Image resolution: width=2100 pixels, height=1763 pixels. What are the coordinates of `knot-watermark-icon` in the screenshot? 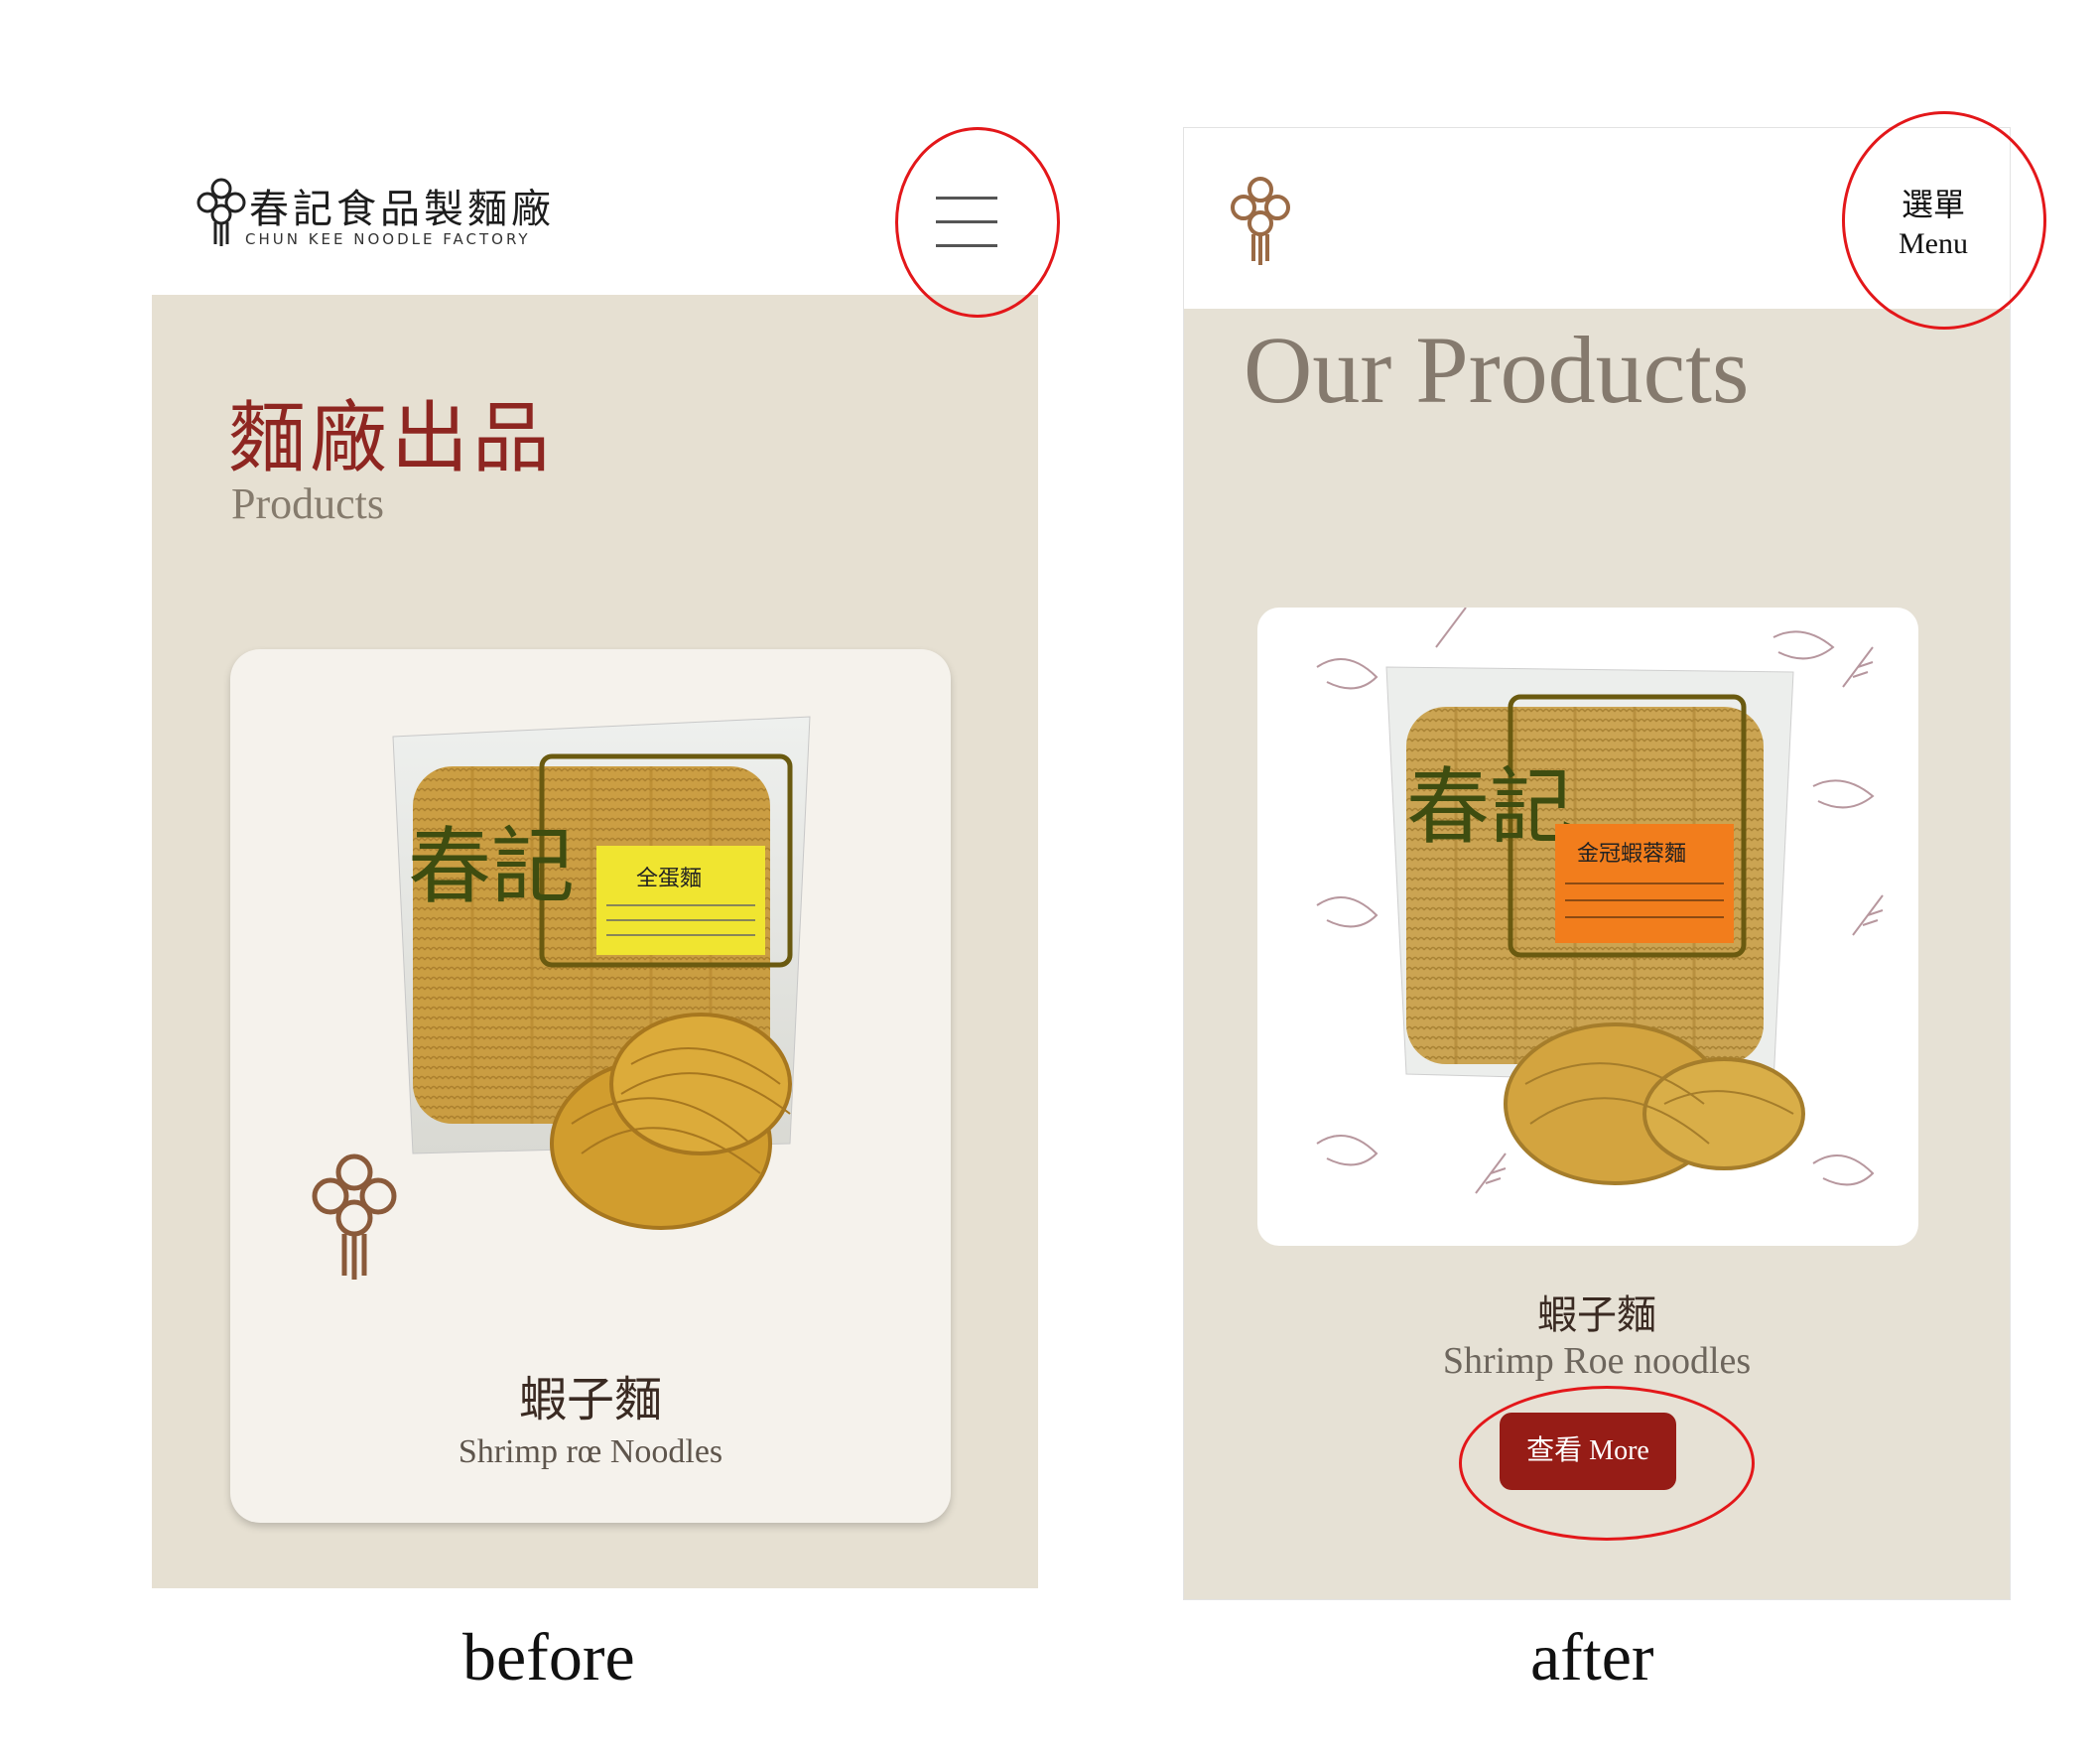 It's located at (355, 1217).